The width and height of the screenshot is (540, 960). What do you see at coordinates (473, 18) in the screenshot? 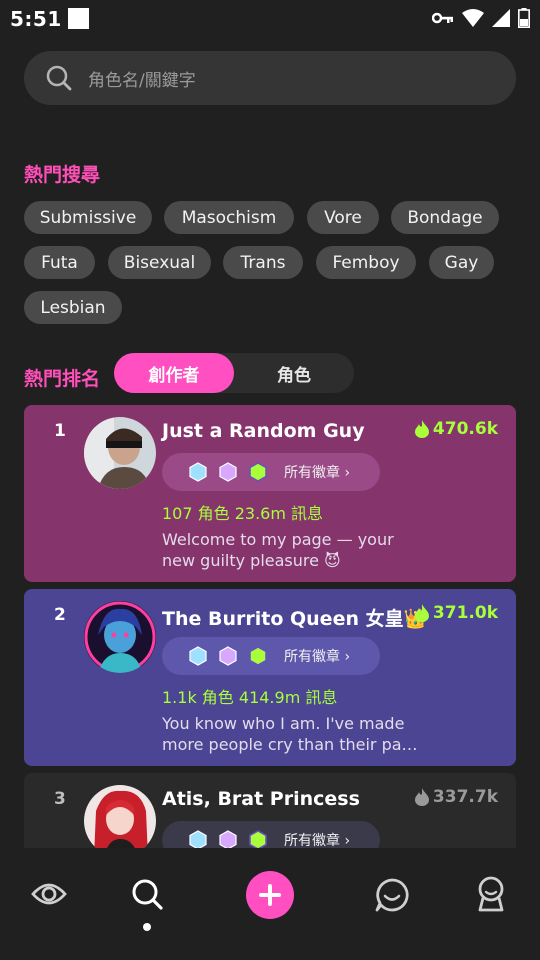
I see `wifi-icon` at bounding box center [473, 18].